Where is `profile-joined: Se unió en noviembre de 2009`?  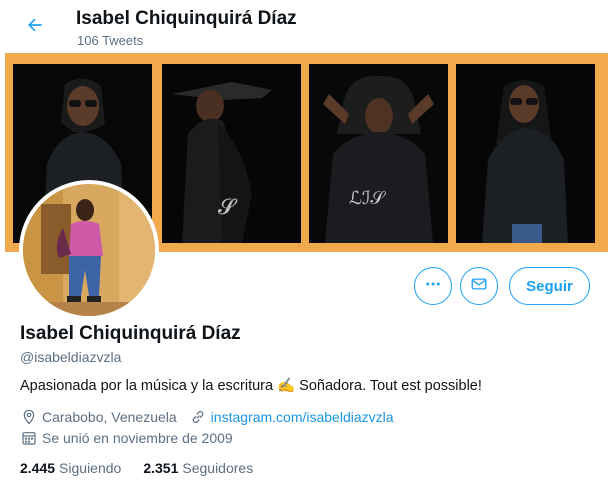 profile-joined: Se unió en noviembre de 2009 is located at coordinates (137, 438).